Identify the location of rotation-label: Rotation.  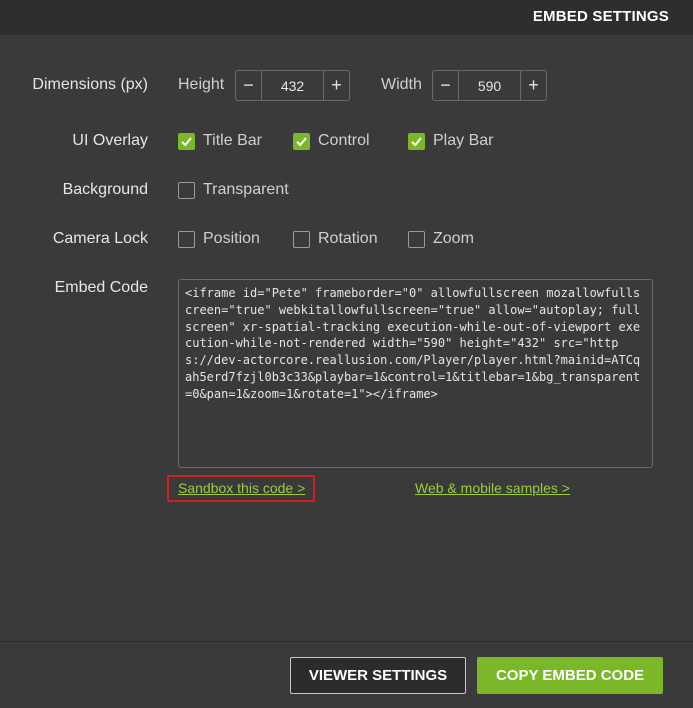
(348, 238).